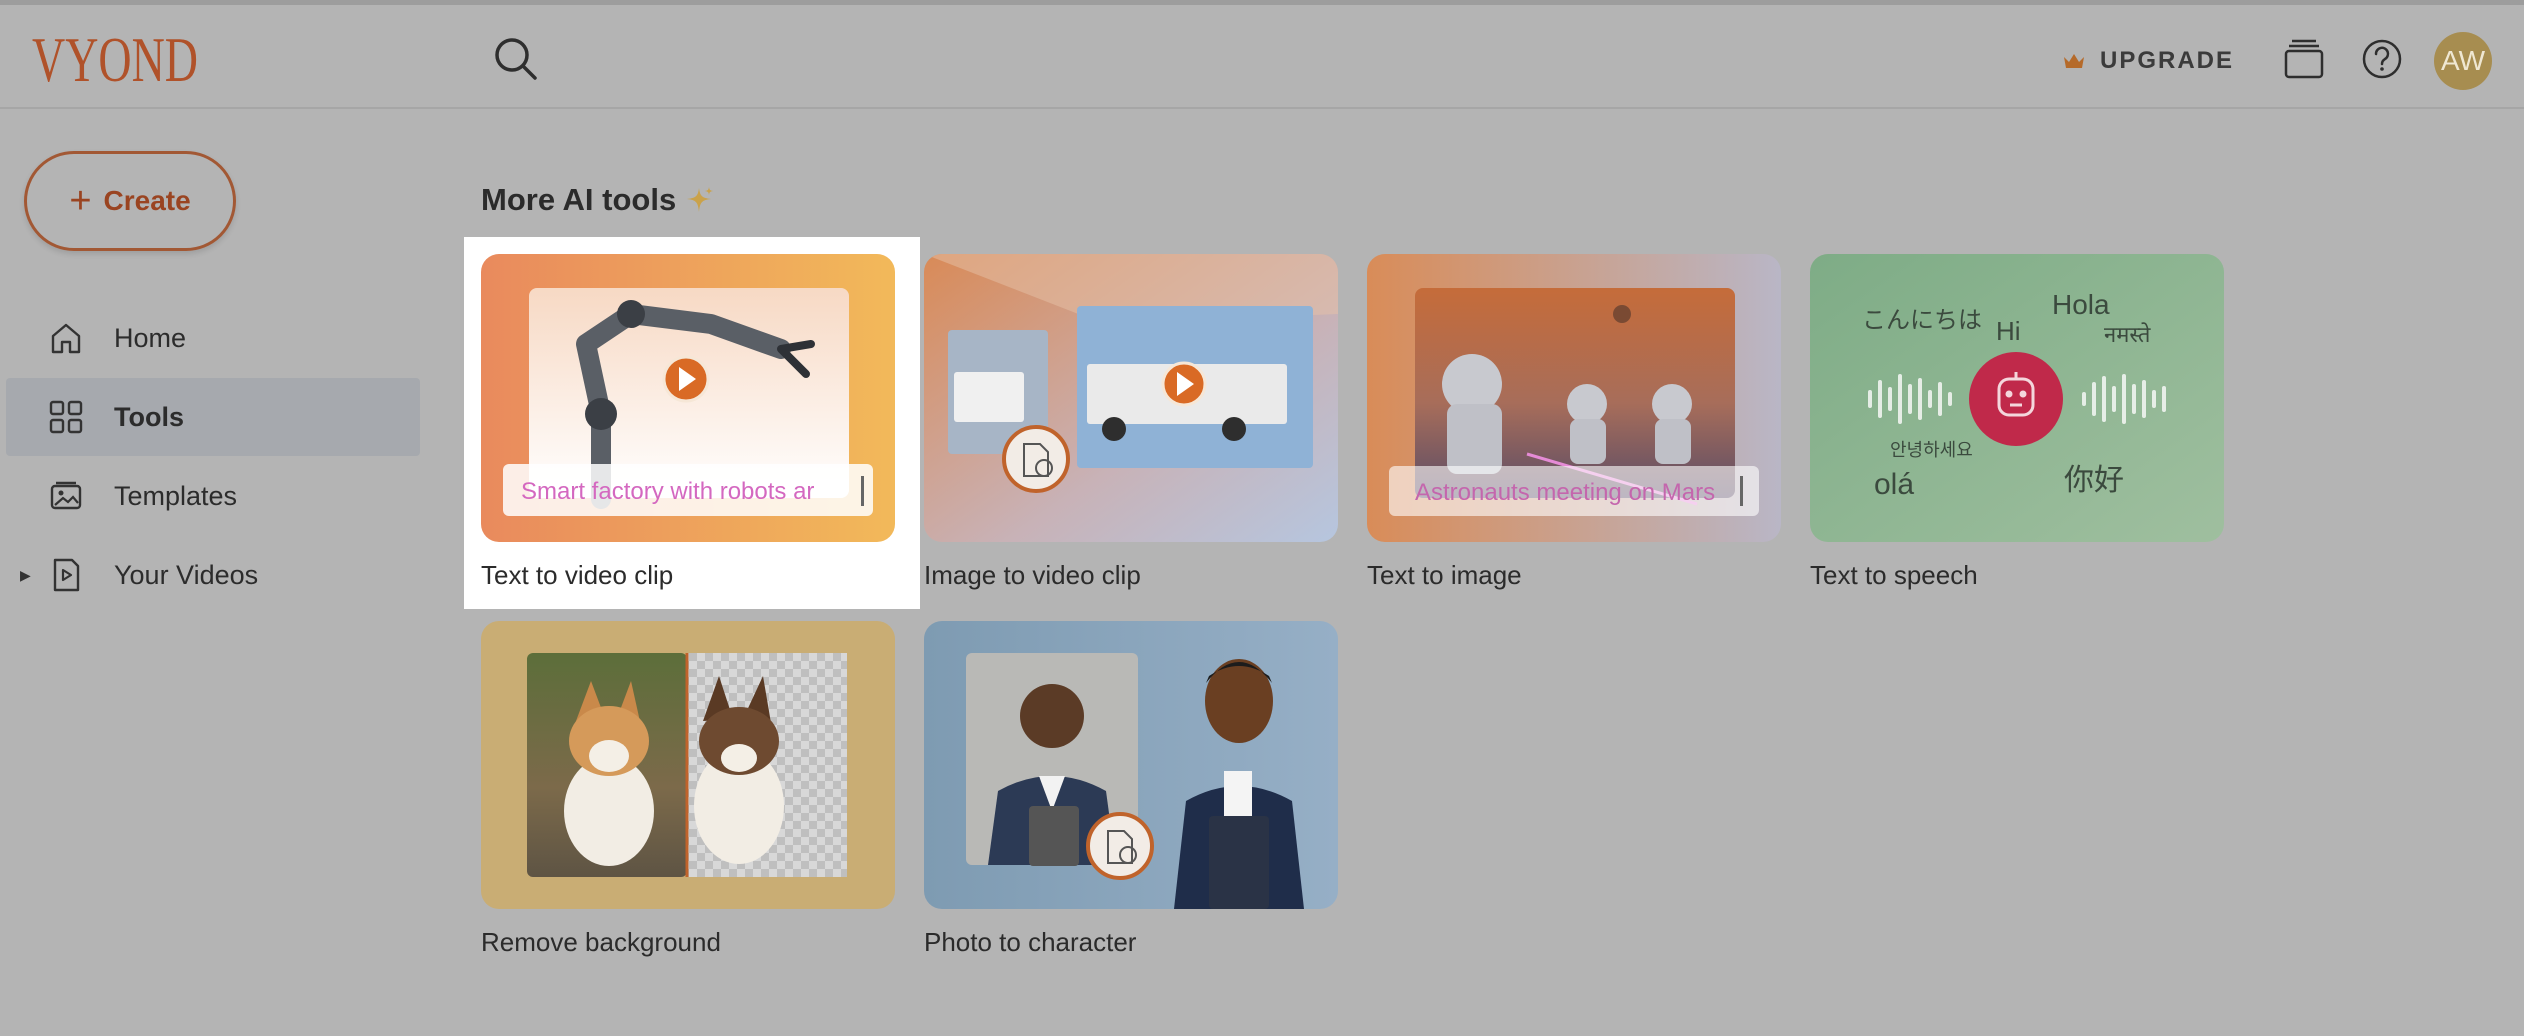  I want to click on plus-icon: +, so click(80, 201).